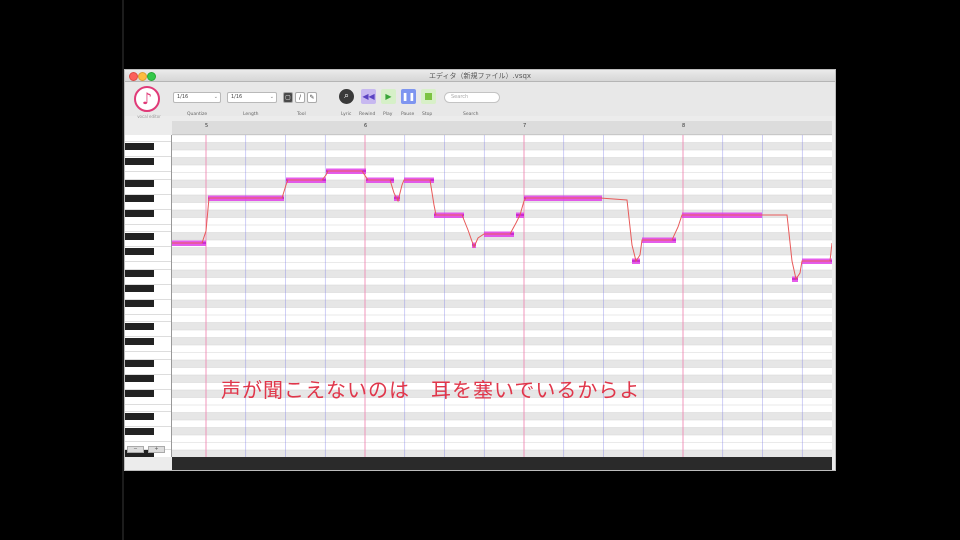 This screenshot has width=960, height=540. I want to click on bar-number: 5, so click(207, 126).